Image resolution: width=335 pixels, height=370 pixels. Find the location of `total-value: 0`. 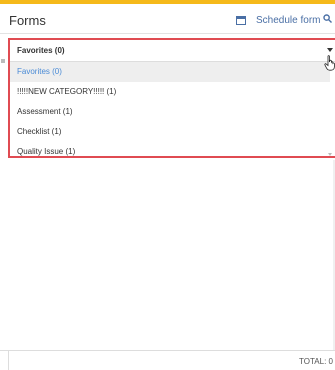

total-value: 0 is located at coordinates (330, 361).